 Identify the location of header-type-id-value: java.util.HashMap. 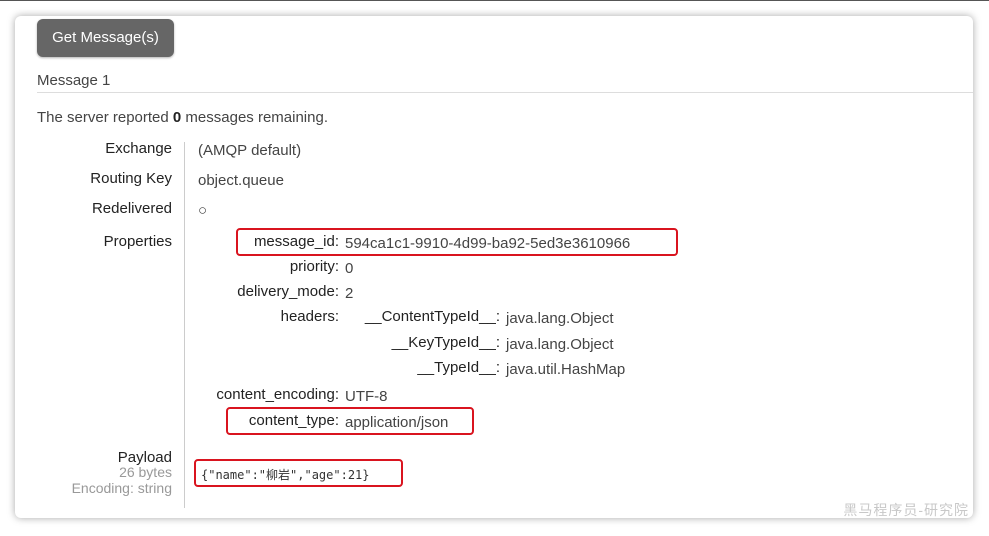
(566, 369).